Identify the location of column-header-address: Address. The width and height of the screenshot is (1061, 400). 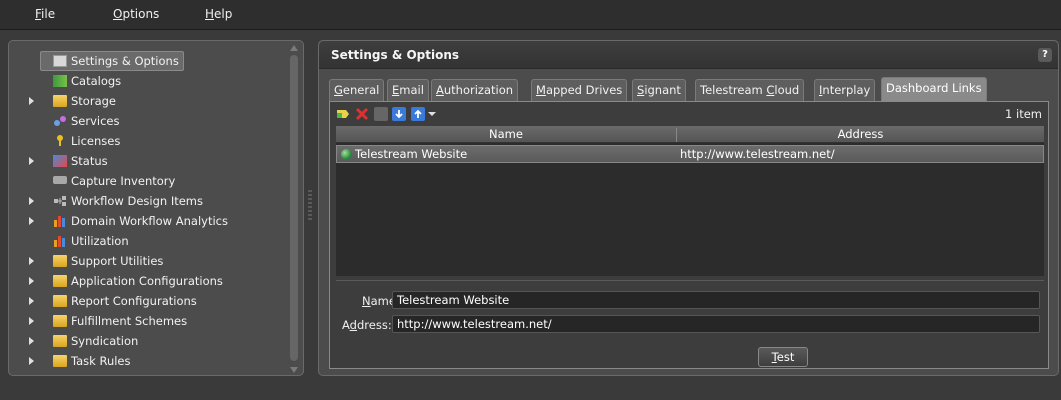
(860, 134).